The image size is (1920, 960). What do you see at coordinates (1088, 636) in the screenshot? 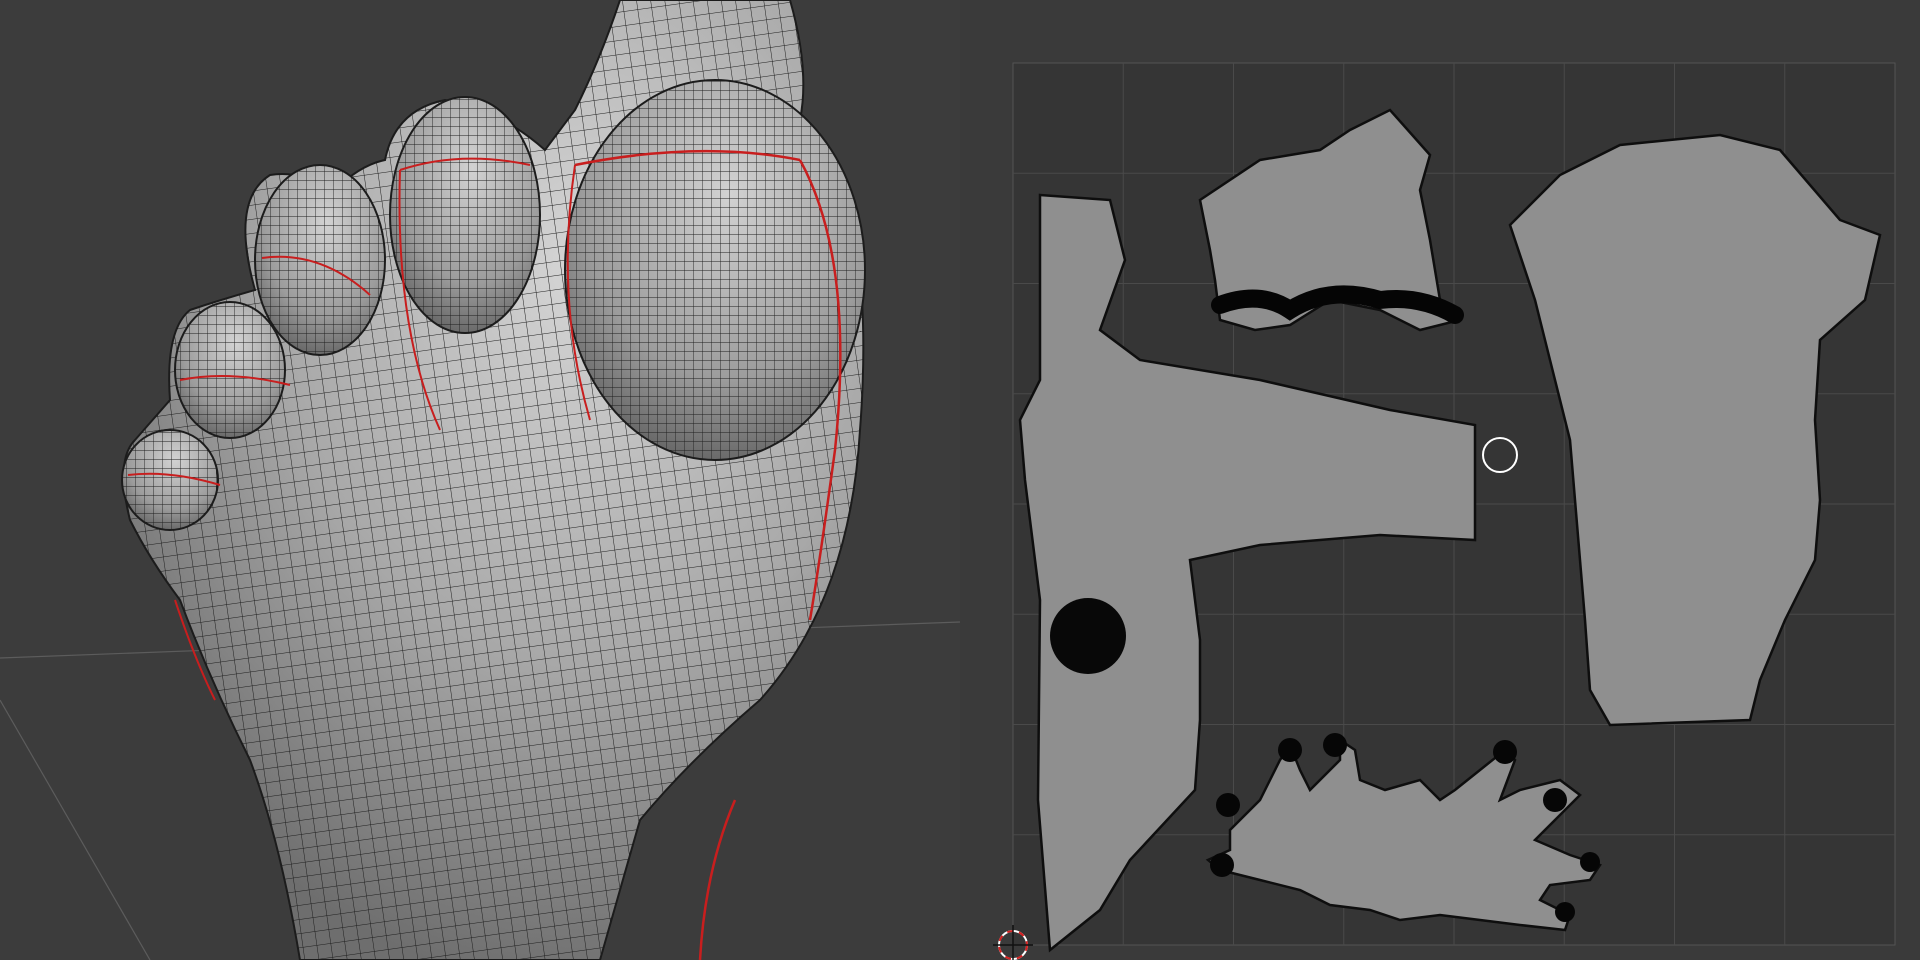
I see `pole-vertex-cluster` at bounding box center [1088, 636].